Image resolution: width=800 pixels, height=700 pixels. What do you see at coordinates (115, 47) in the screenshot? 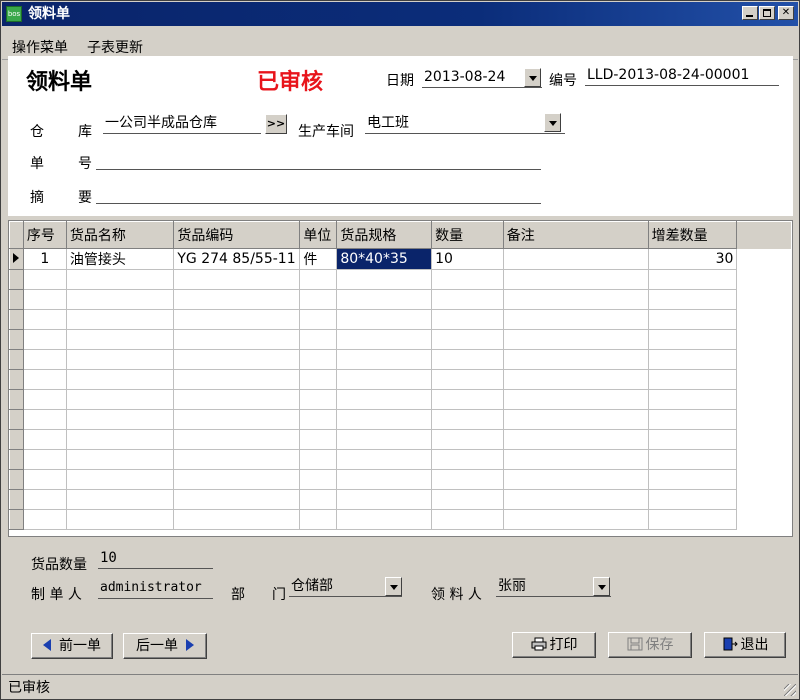
I see `menu-subtable-update: 子表更新` at bounding box center [115, 47].